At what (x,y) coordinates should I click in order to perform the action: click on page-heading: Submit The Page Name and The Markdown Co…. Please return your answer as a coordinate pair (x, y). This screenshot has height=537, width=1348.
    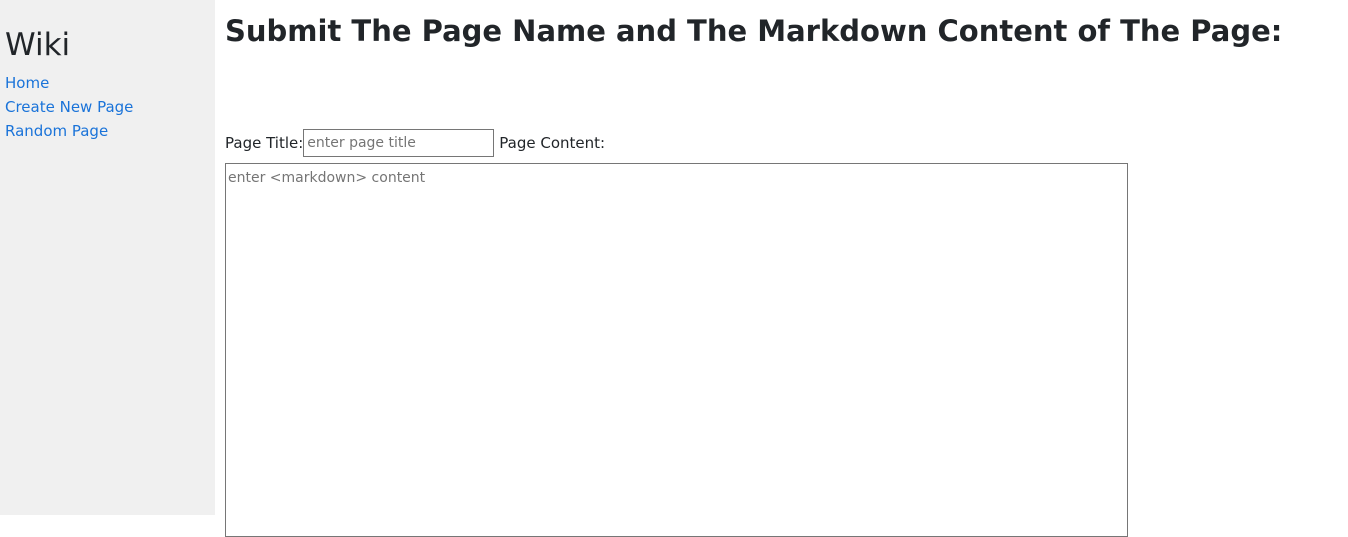
    Looking at the image, I should click on (754, 31).